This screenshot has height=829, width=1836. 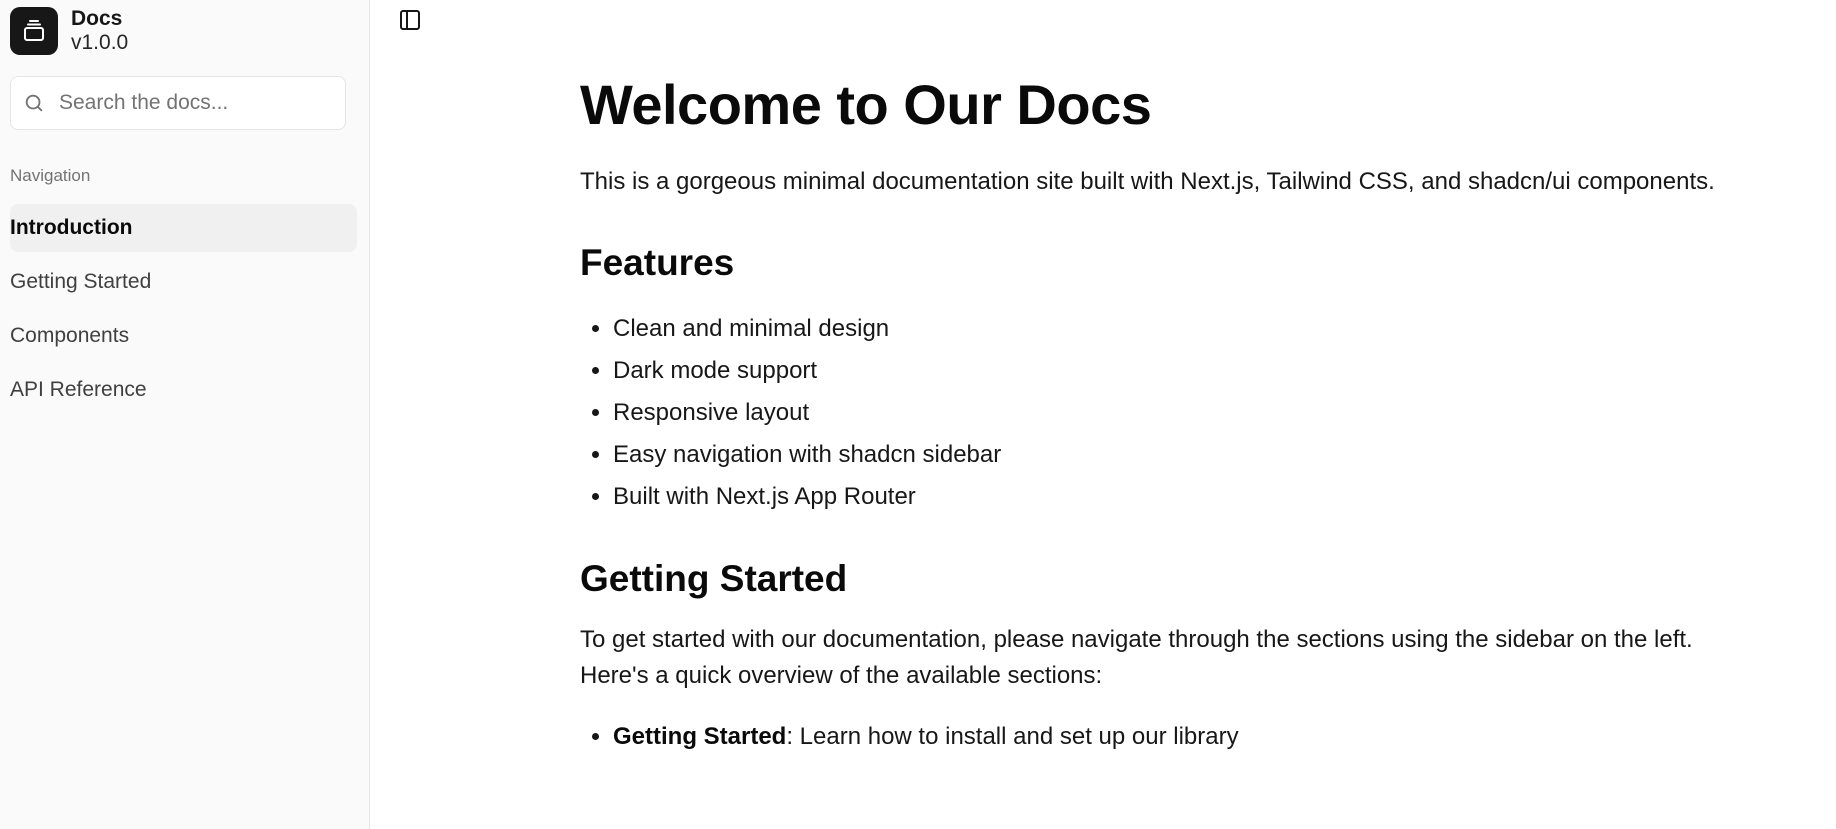 What do you see at coordinates (100, 42) in the screenshot?
I see `brand-version: v1.0.0` at bounding box center [100, 42].